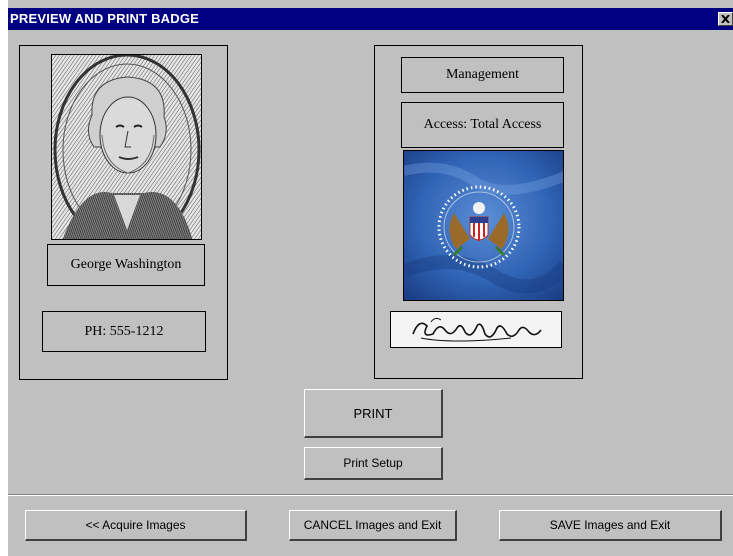 Image resolution: width=733 pixels, height=556 pixels. Describe the element at coordinates (482, 125) in the screenshot. I see `badge-access: Access: Total Access` at that location.